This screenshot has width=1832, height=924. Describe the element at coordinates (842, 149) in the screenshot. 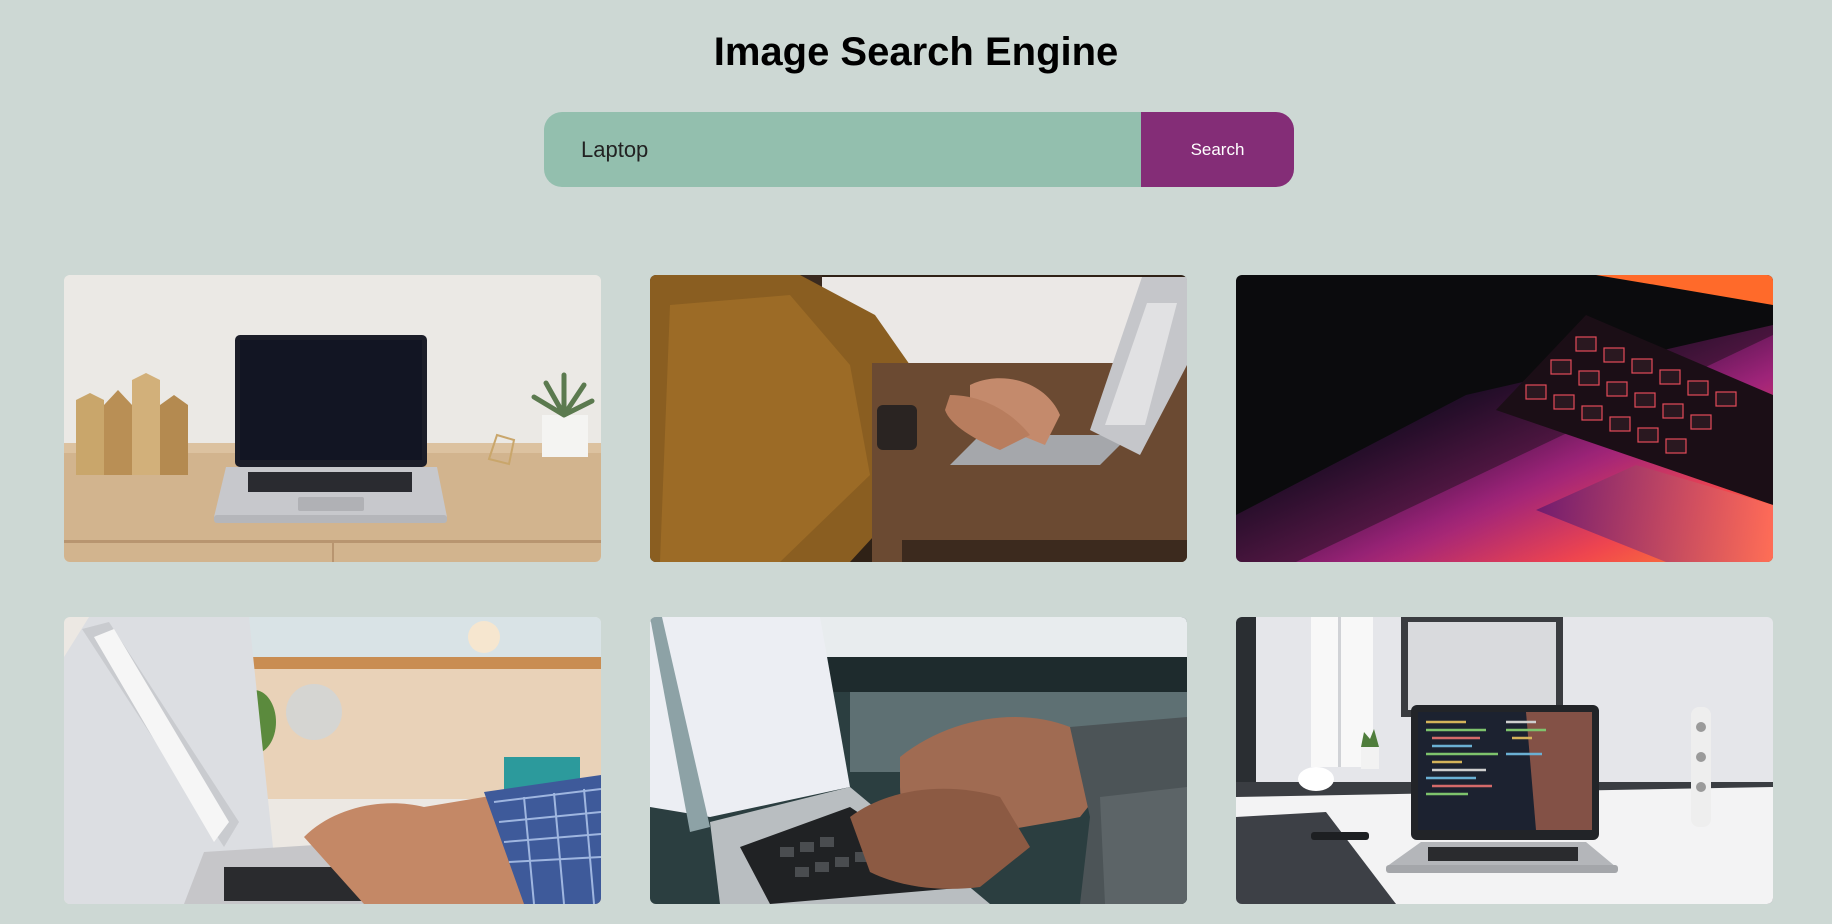

I see `search-input` at that location.